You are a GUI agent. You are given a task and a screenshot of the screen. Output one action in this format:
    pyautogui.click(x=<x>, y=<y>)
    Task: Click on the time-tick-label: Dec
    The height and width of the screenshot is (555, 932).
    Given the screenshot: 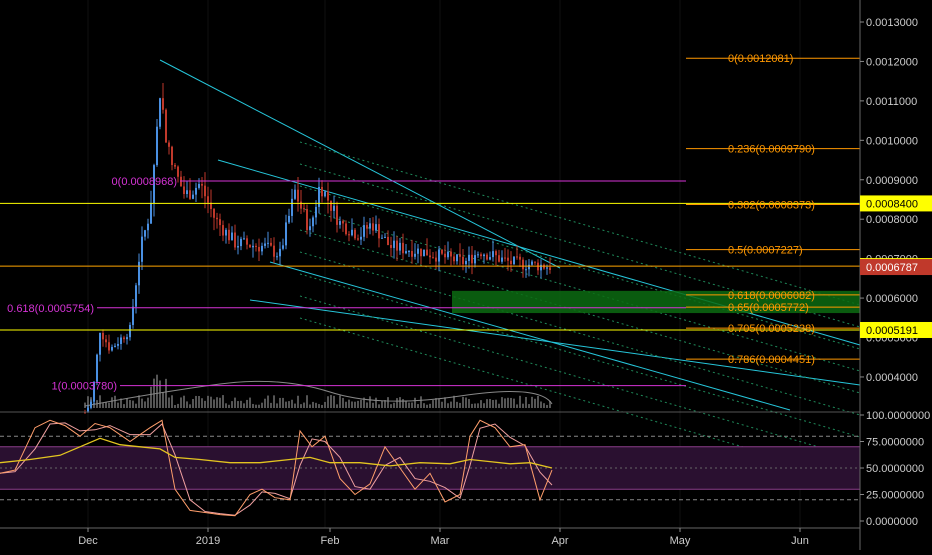 What is the action you would take?
    pyautogui.click(x=88, y=541)
    